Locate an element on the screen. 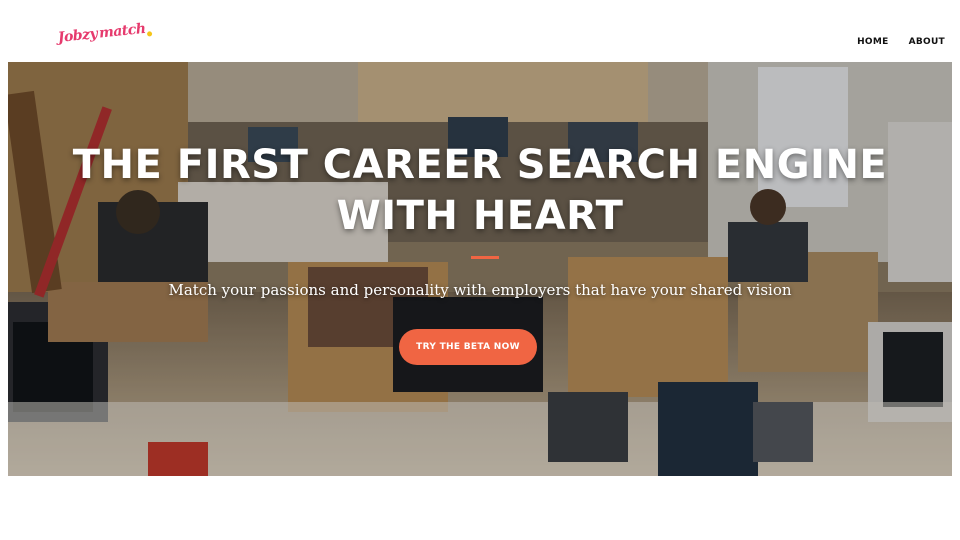  navbar: Jobzymatch HOME ABOUT is located at coordinates (480, 31).